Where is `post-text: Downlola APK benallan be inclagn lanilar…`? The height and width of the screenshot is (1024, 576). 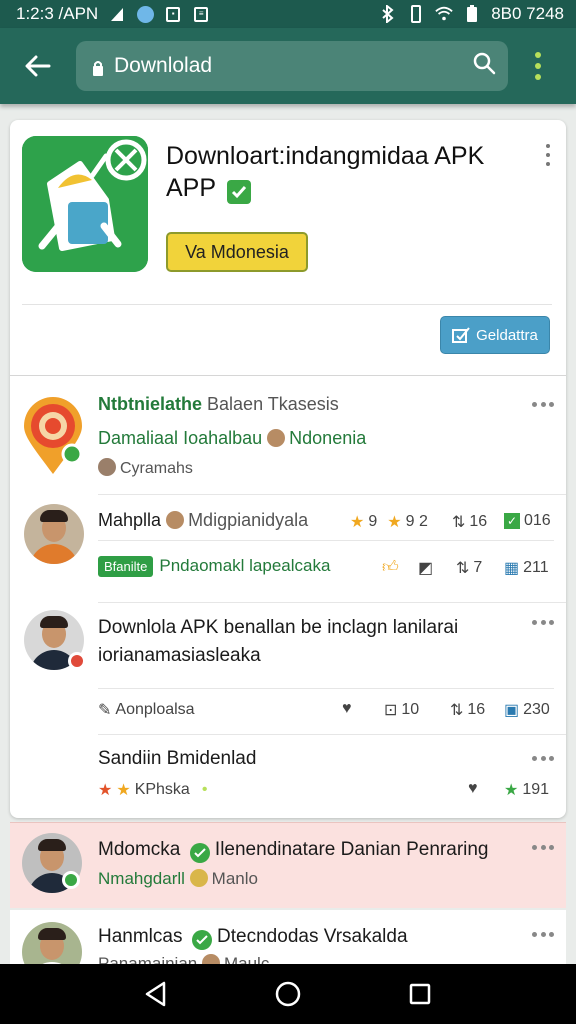
post-text: Downlola APK benallan be inclagn lanilar… is located at coordinates (278, 641).